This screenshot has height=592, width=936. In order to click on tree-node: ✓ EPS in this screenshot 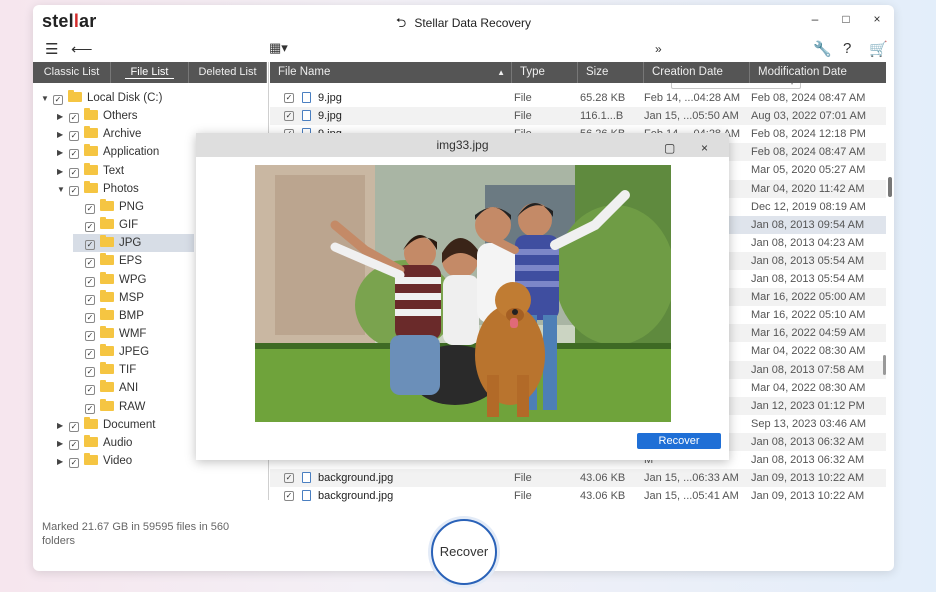, I will do `click(107, 261)`.